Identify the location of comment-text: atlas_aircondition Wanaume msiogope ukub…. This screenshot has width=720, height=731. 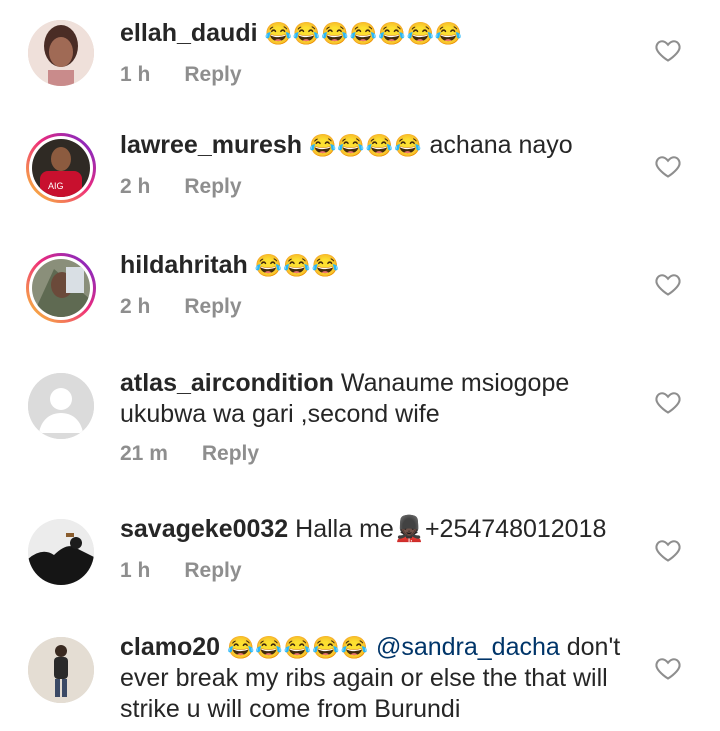
(380, 399).